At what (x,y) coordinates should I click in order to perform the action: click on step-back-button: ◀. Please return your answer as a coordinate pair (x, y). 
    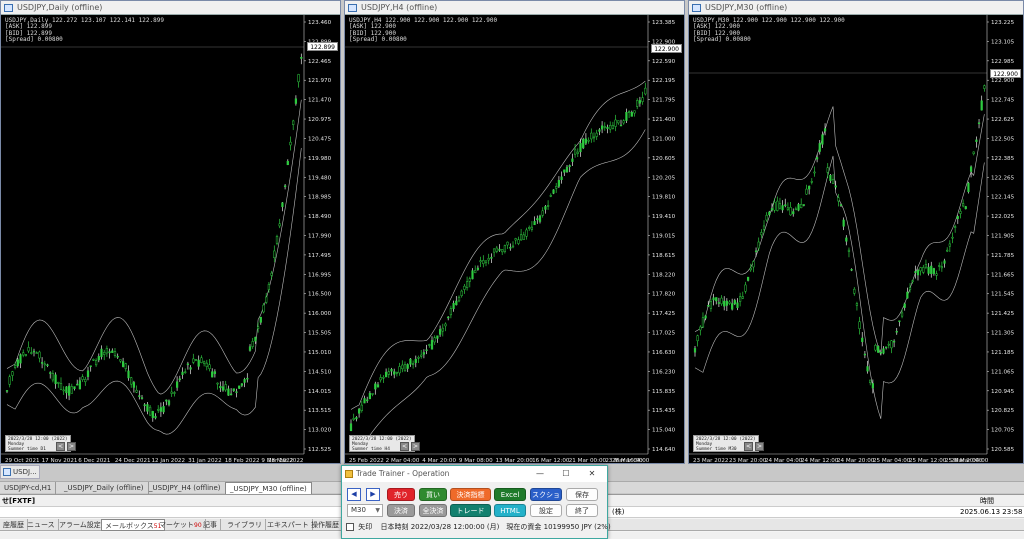
    Looking at the image, I should click on (354, 494).